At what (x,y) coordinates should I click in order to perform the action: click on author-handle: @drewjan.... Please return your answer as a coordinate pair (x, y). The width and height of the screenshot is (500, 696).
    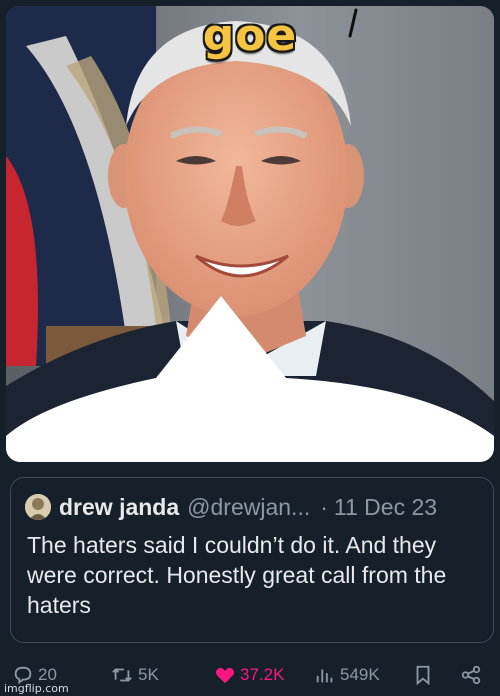
    Looking at the image, I should click on (248, 507).